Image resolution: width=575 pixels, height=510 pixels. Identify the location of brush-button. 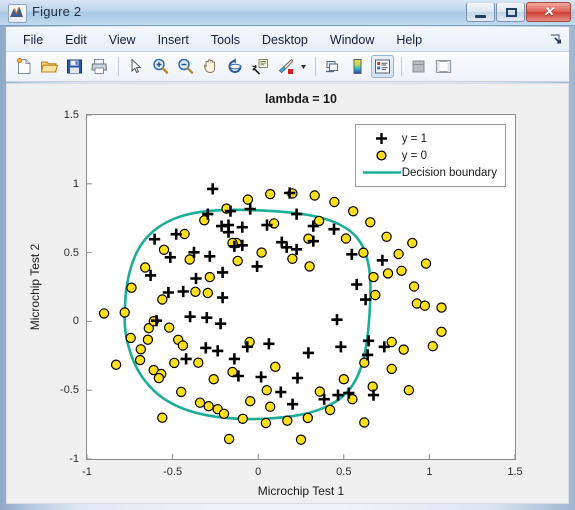
(285, 66).